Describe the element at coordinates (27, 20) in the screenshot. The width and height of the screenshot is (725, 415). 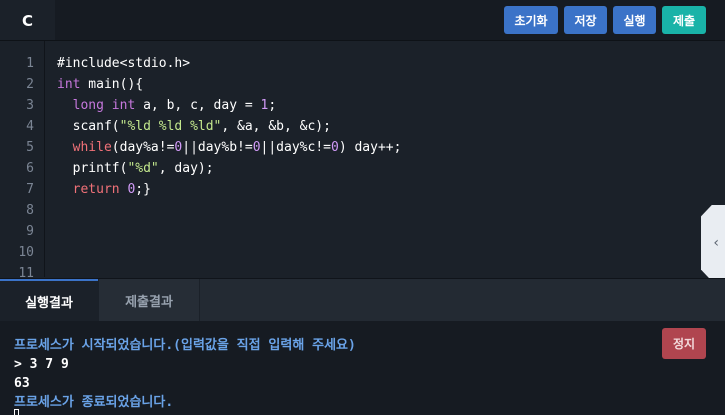
I see `language-tab: C` at that location.